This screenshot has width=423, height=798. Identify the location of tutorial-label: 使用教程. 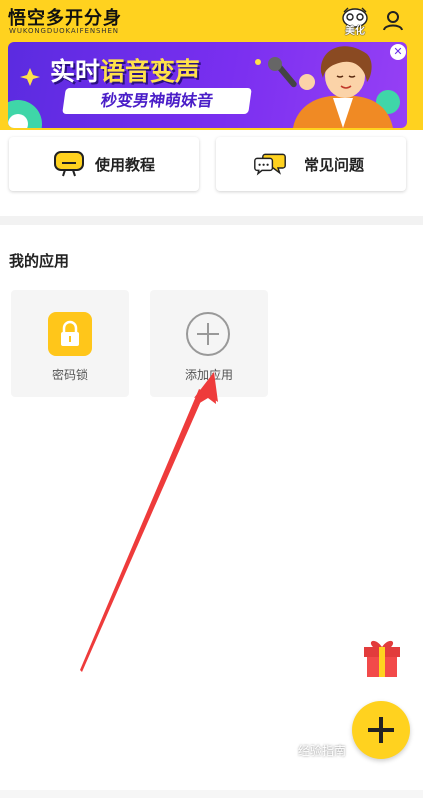
(125, 165).